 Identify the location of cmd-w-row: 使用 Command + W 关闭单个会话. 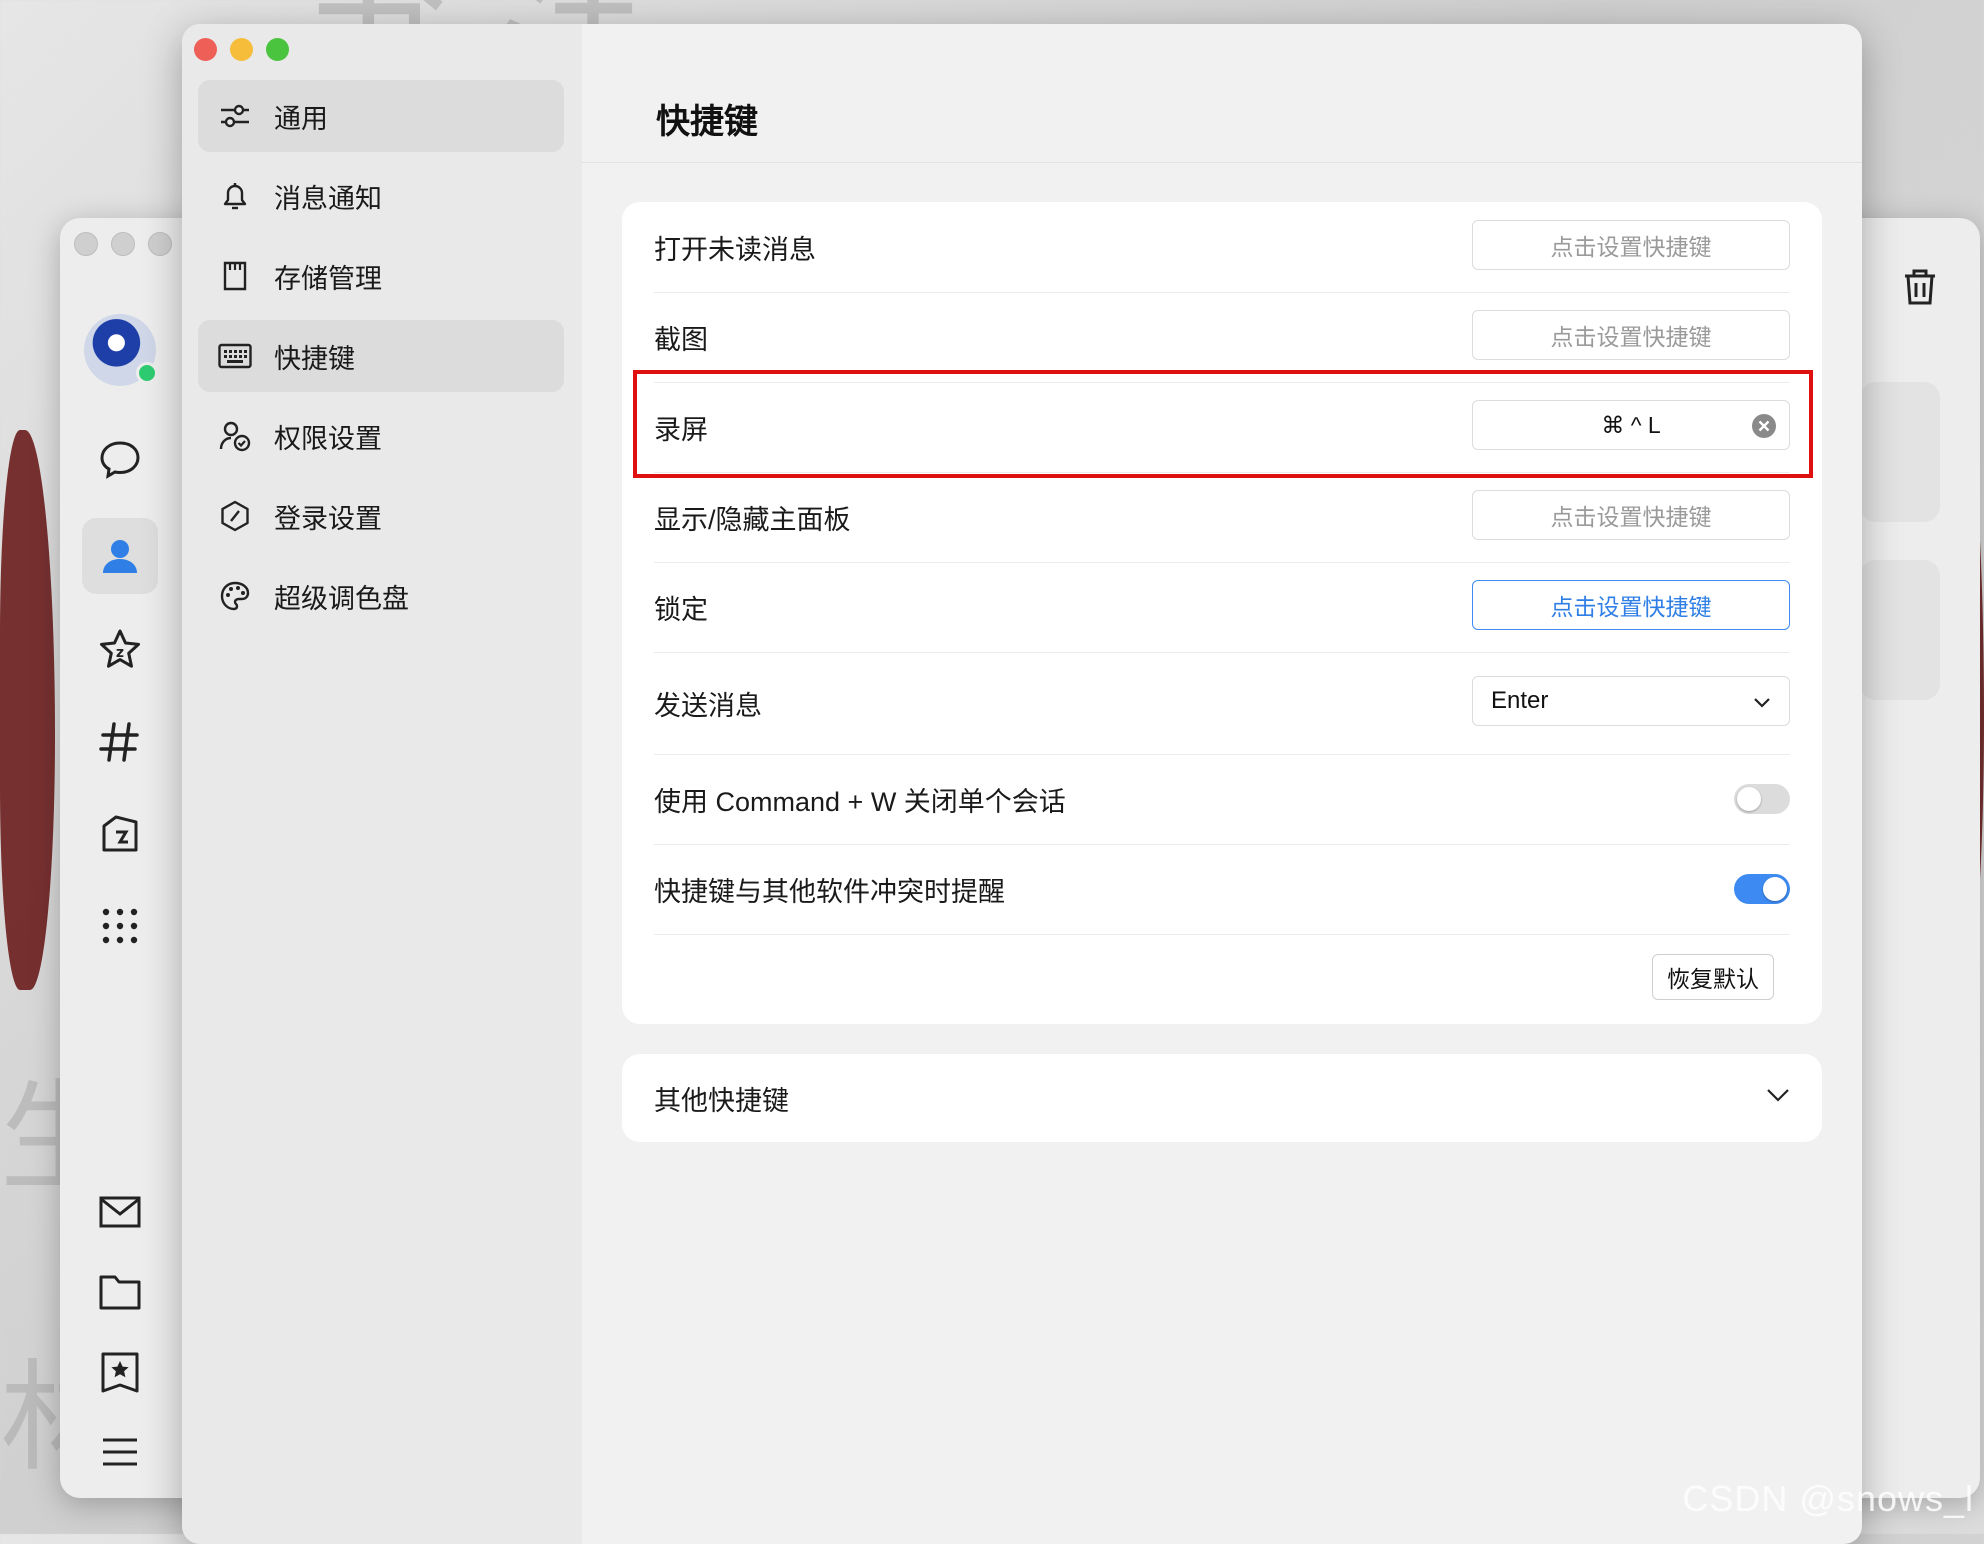
(1222, 799).